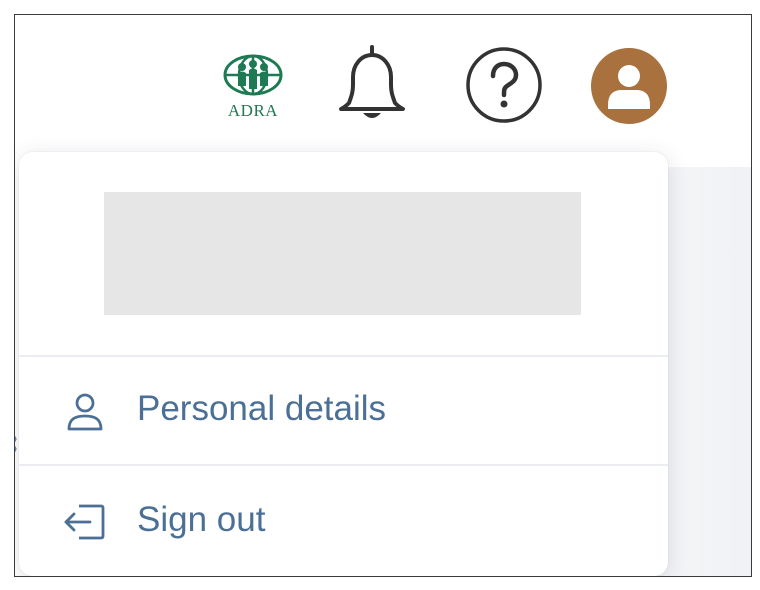 The width and height of the screenshot is (760, 590). I want to click on question-mark-icon, so click(504, 85).